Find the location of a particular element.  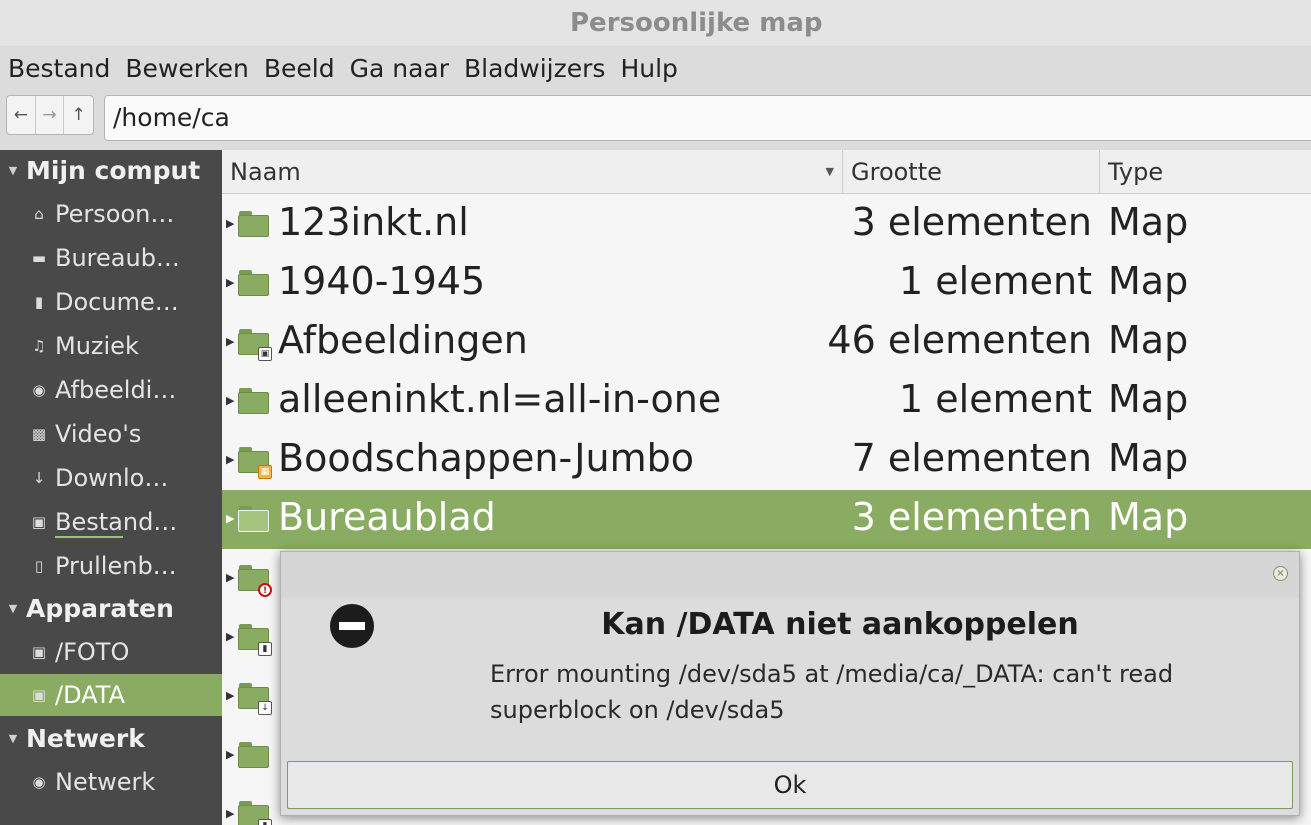

file-row: ▶ 1940-1945 1 element Map is located at coordinates (766, 283).